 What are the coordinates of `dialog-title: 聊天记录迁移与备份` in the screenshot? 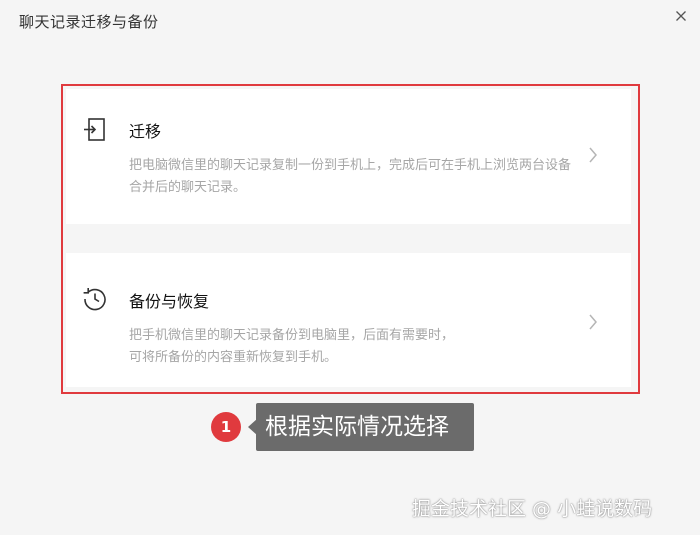 It's located at (89, 22).